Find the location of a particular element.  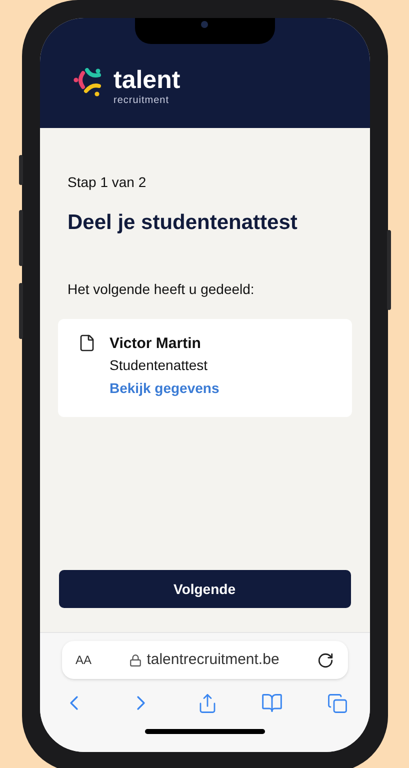

url-text: talentrecruitment.be is located at coordinates (213, 660).